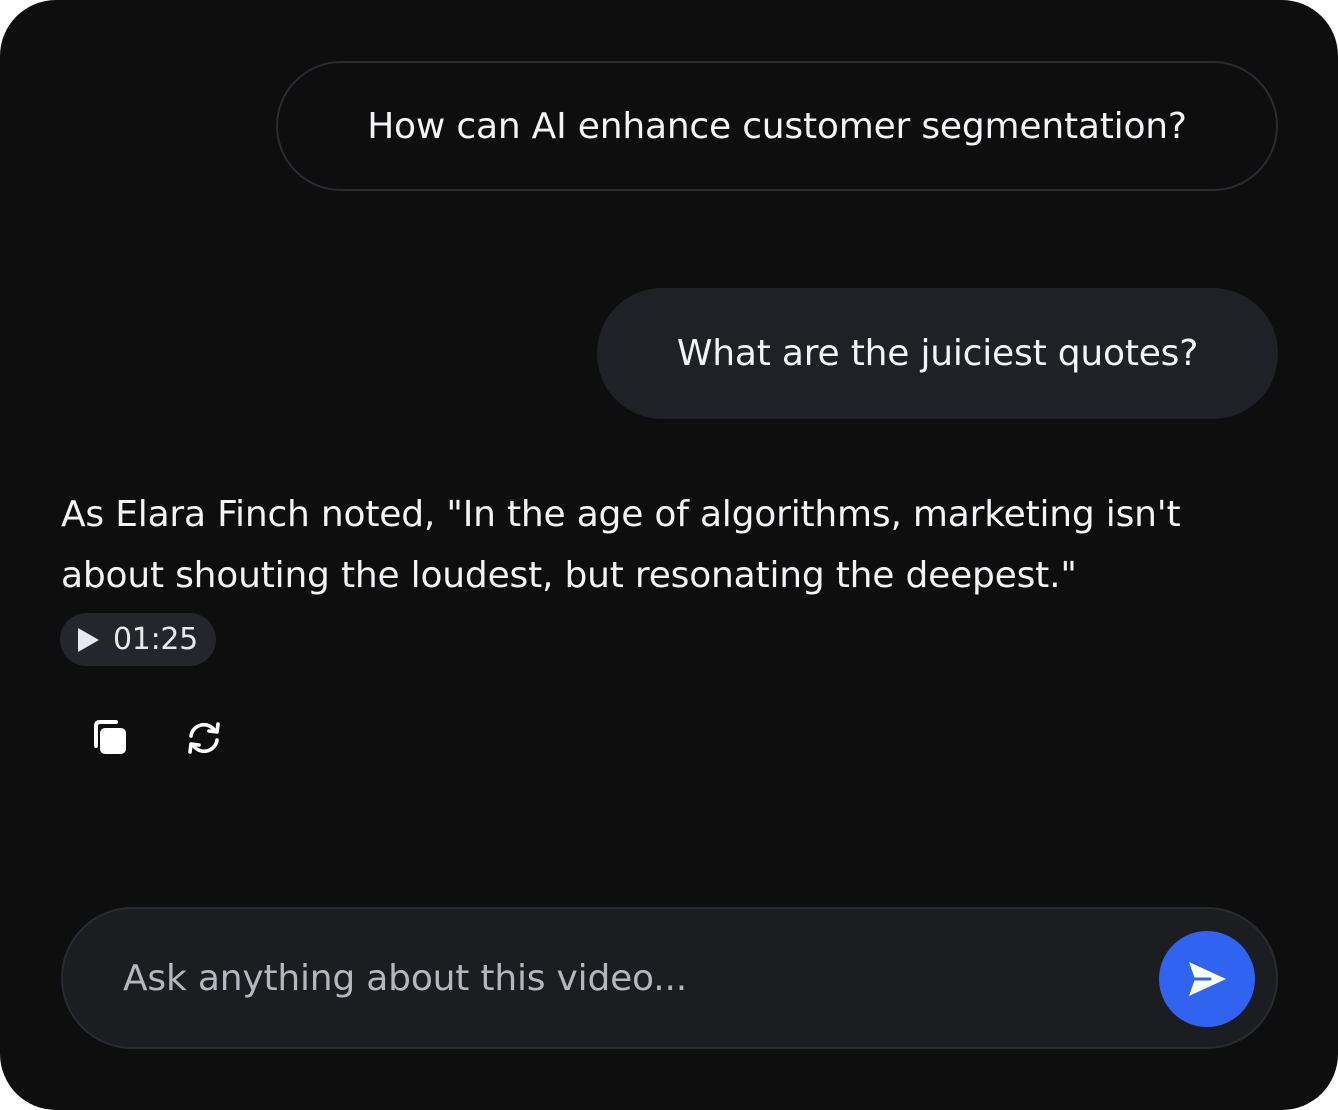 The image size is (1338, 1110). I want to click on send-button, so click(1207, 979).